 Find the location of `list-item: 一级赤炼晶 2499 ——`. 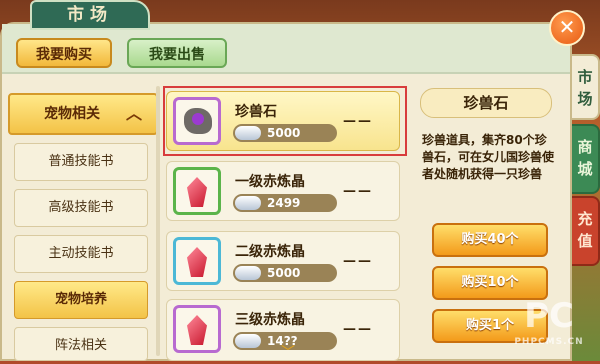

list-item: 一级赤炼晶 2499 —— is located at coordinates (283, 191).